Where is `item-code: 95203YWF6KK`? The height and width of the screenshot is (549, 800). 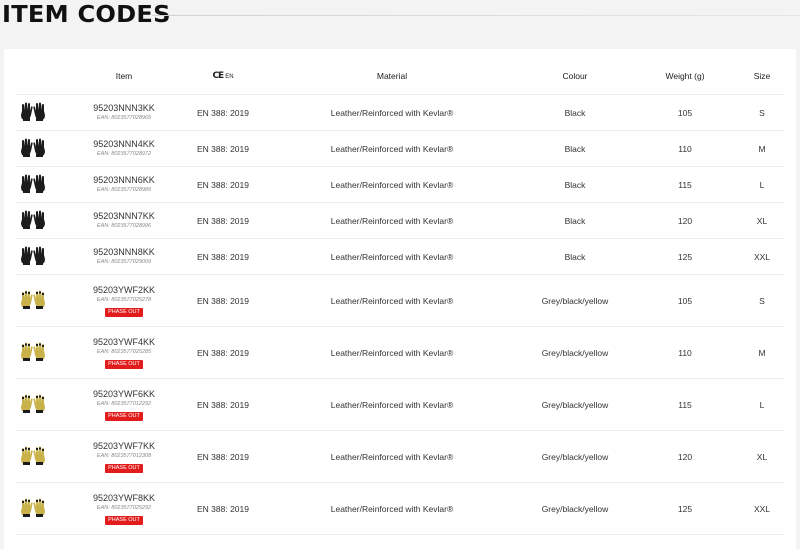 item-code: 95203YWF6KK is located at coordinates (124, 393).